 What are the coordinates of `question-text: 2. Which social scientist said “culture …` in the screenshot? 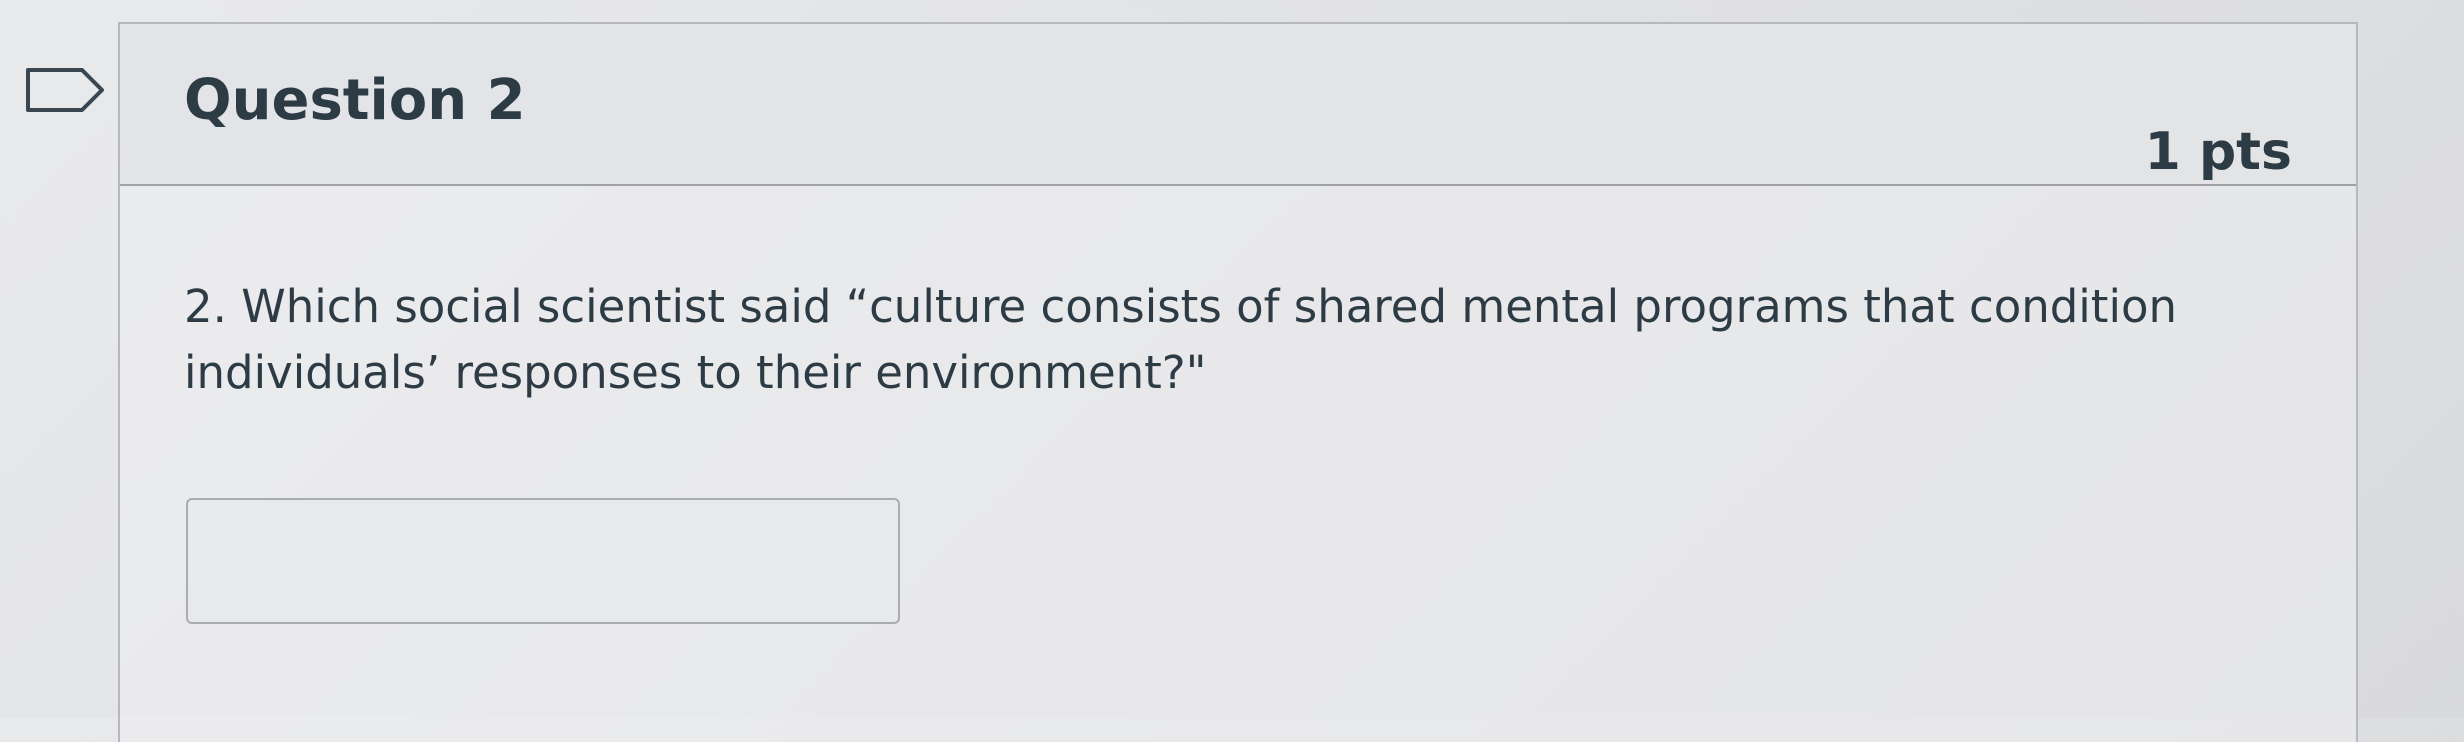 It's located at (1181, 339).